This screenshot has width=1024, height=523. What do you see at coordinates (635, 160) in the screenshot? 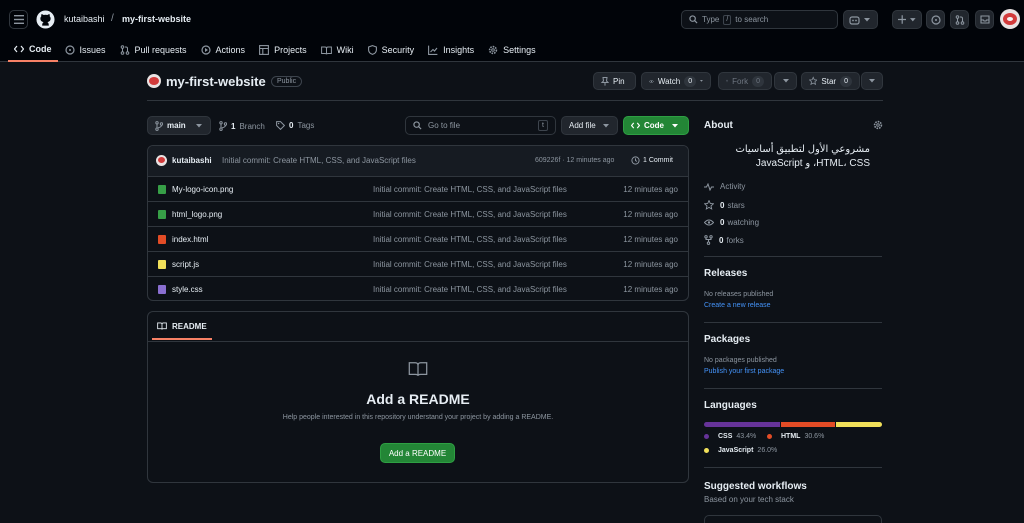
I see `history-icon` at bounding box center [635, 160].